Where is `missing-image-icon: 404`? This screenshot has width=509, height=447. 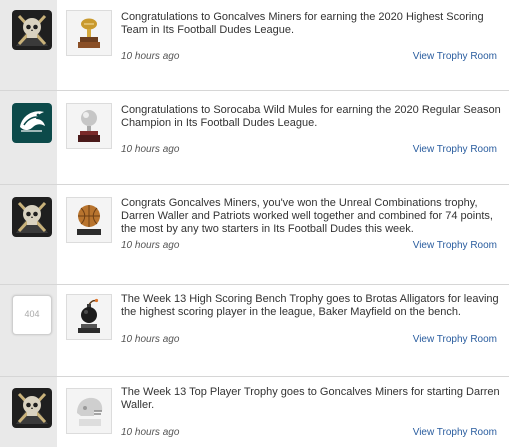 missing-image-icon: 404 is located at coordinates (32, 315).